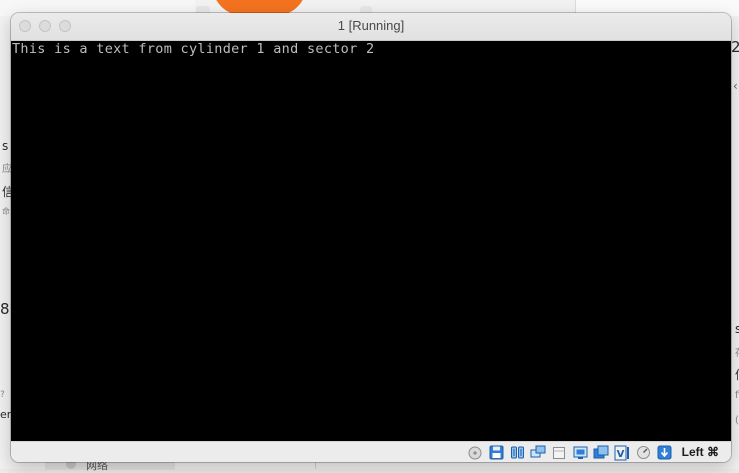  I want to click on svg-text: V, so click(621, 454).